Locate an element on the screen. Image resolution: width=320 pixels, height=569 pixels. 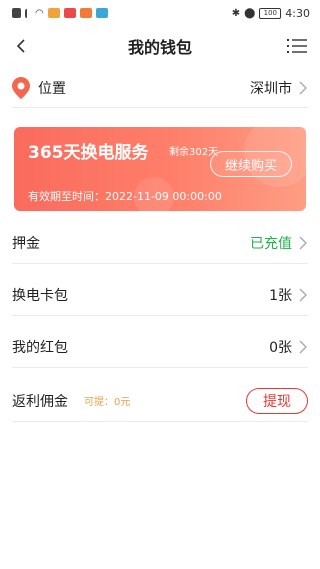
red-packet-label: 我的红包 is located at coordinates (40, 347).